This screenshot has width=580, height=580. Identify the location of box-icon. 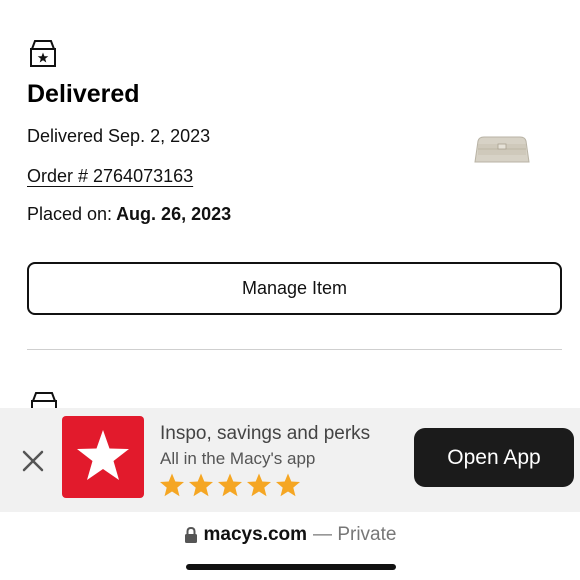
(44, 400).